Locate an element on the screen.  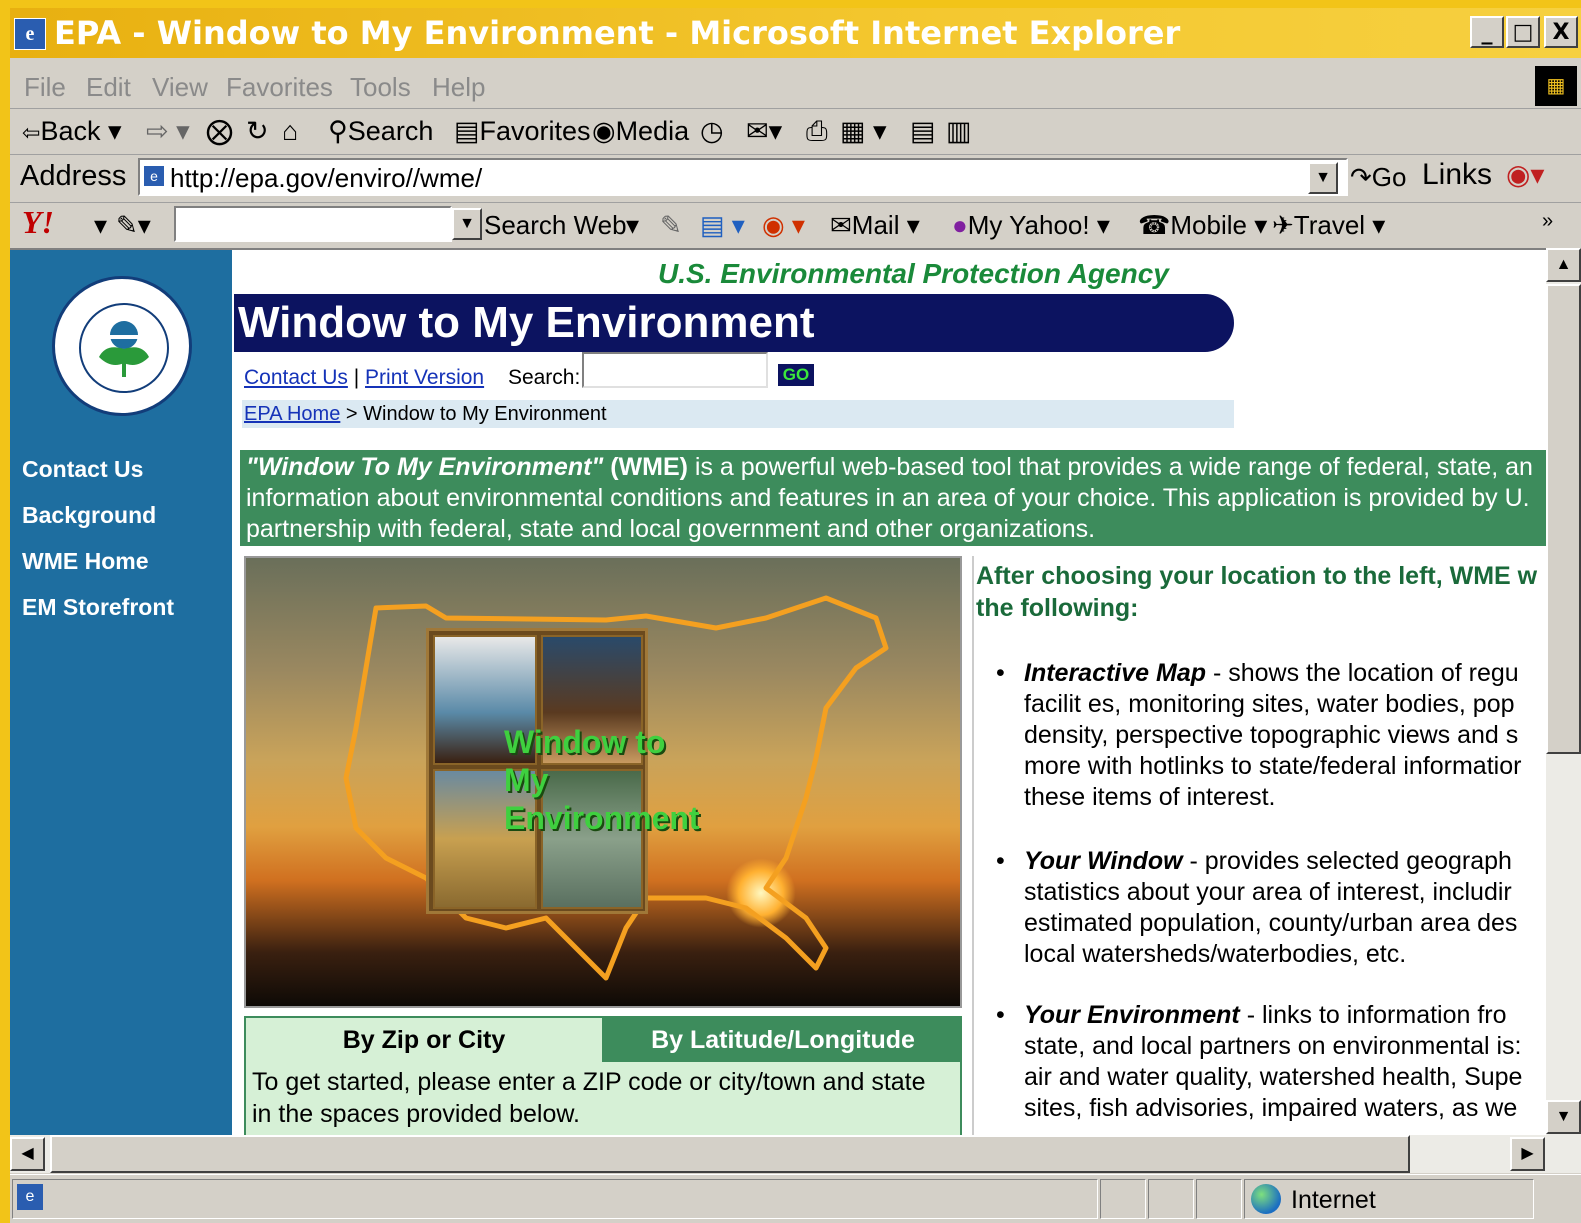
pencil-icon: ✎▾ is located at coordinates (133, 225).